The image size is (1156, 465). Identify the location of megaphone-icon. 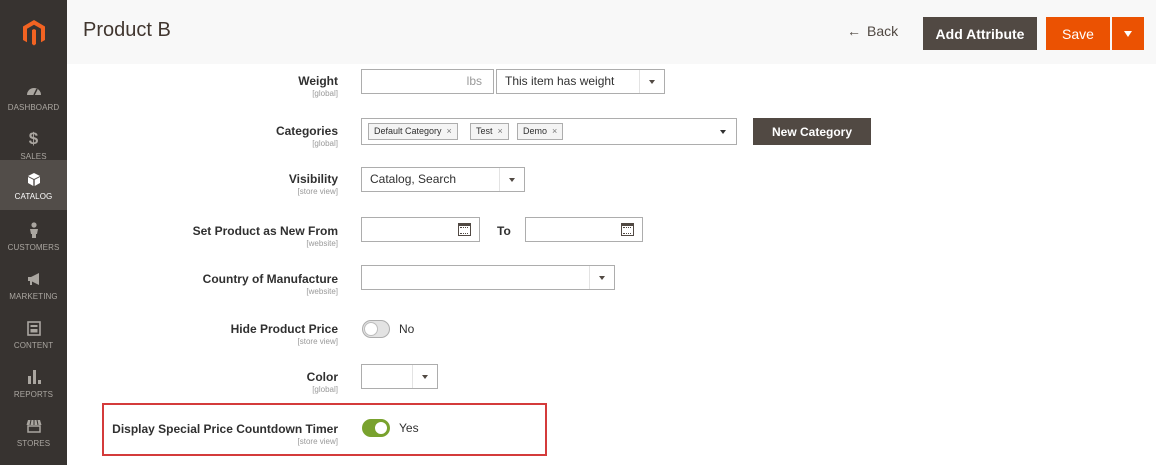
(34, 279).